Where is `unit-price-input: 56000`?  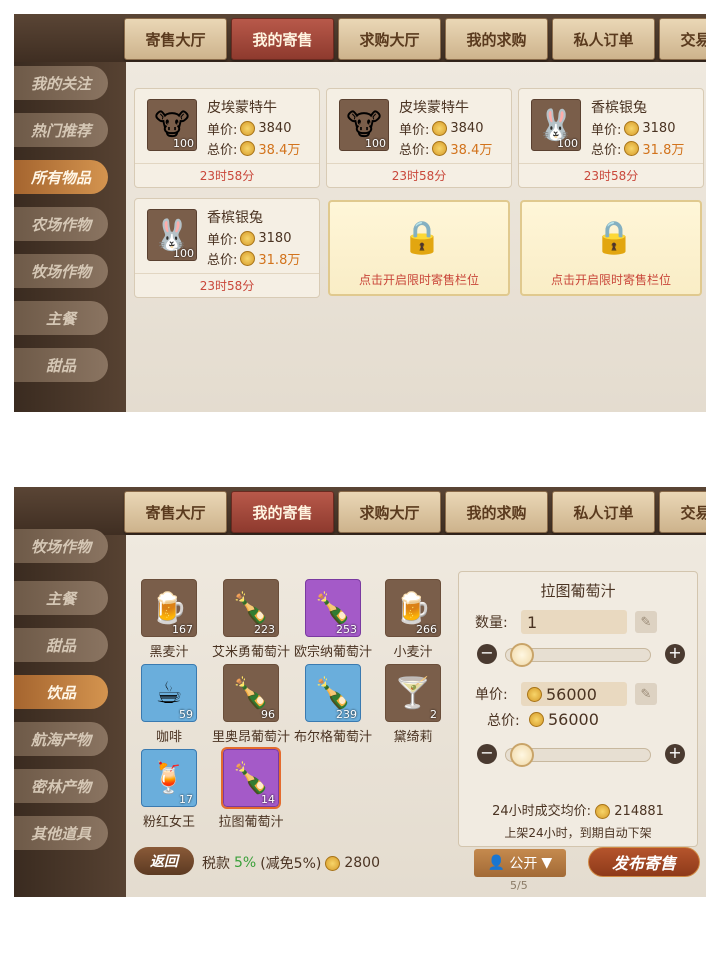 unit-price-input: 56000 is located at coordinates (574, 694).